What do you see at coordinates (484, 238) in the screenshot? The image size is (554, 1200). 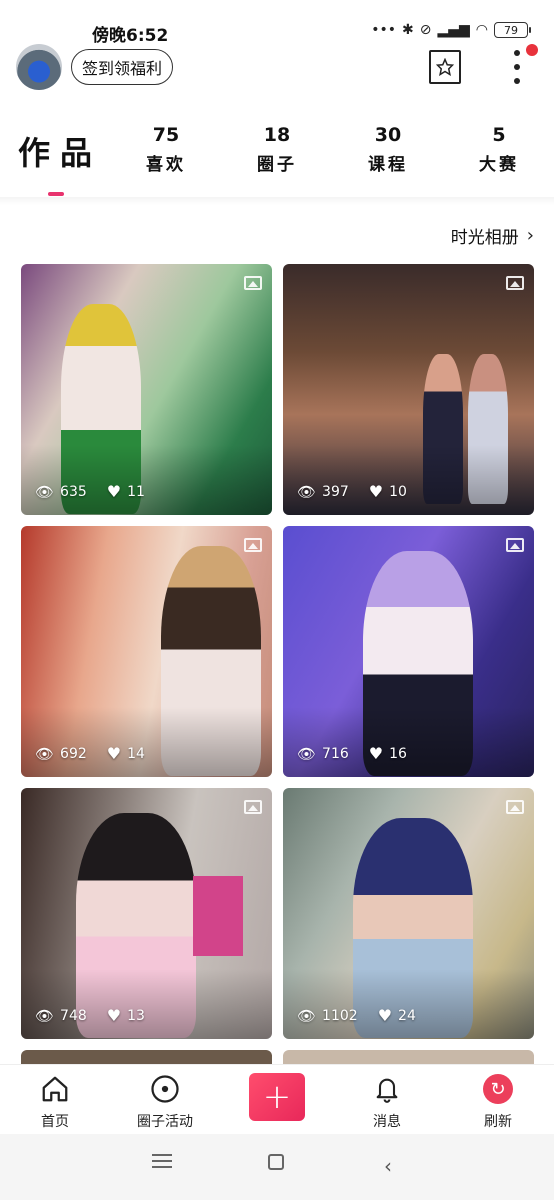 I see `album-link-label: 时光相册` at bounding box center [484, 238].